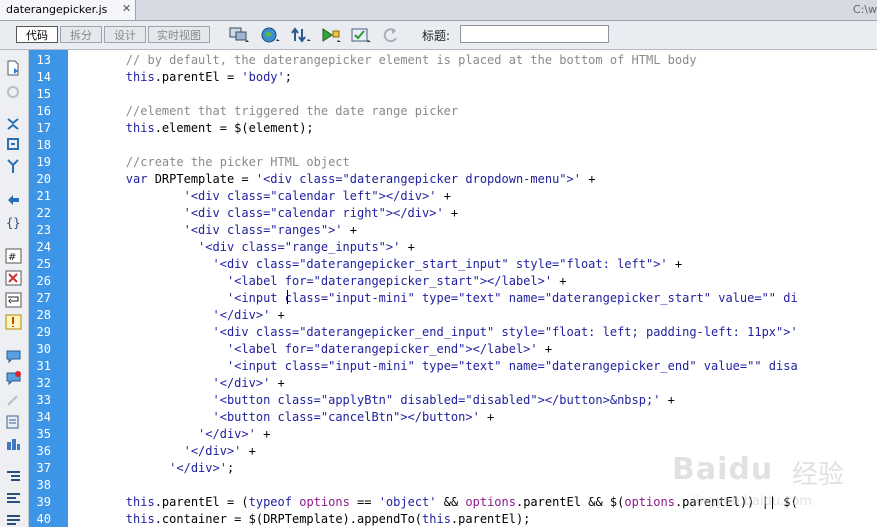 This screenshot has height=528, width=877. I want to click on text-caret, so click(287, 297).